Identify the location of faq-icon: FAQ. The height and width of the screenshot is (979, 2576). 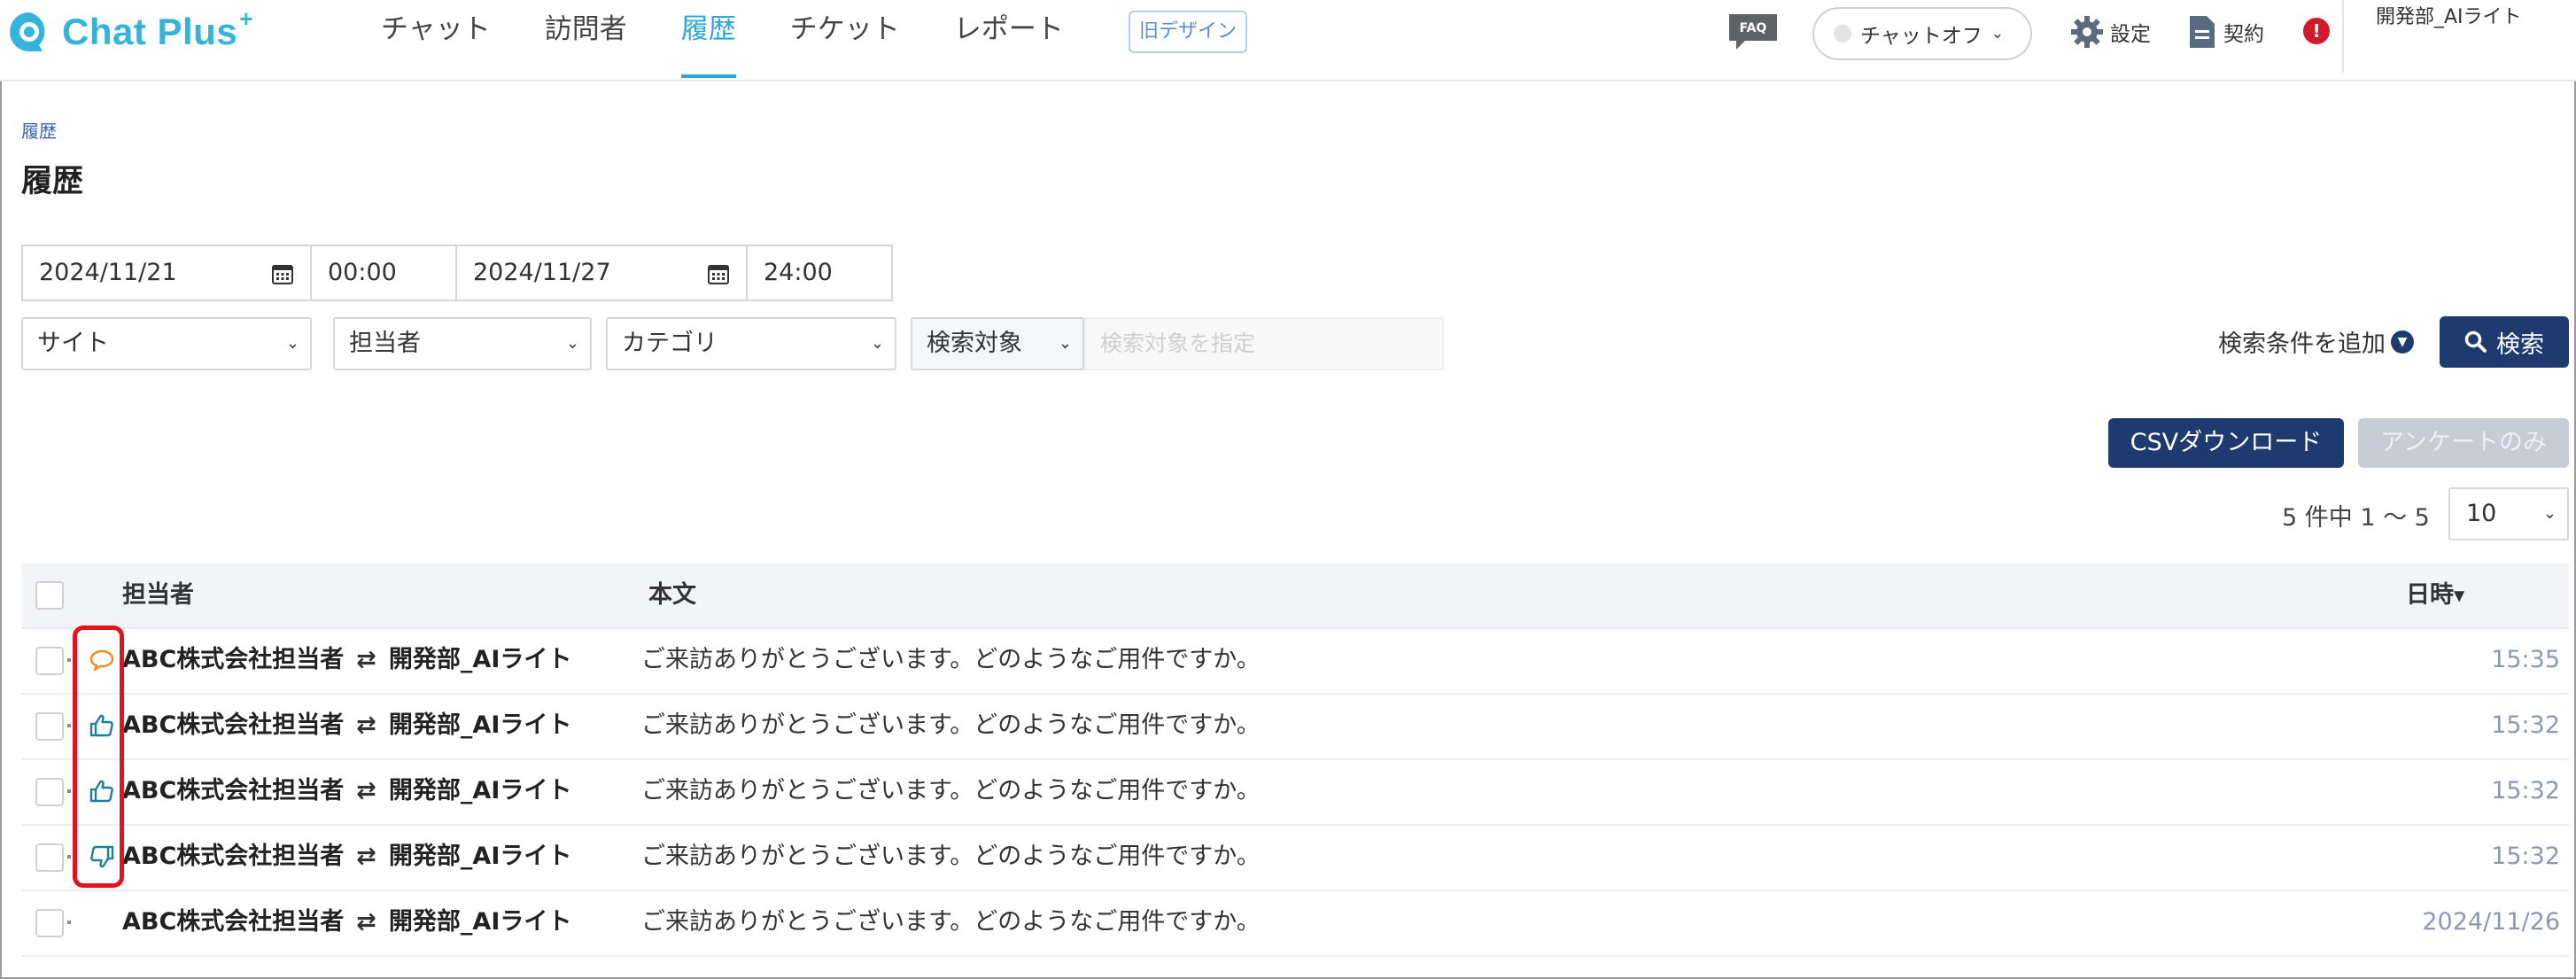
(1753, 31).